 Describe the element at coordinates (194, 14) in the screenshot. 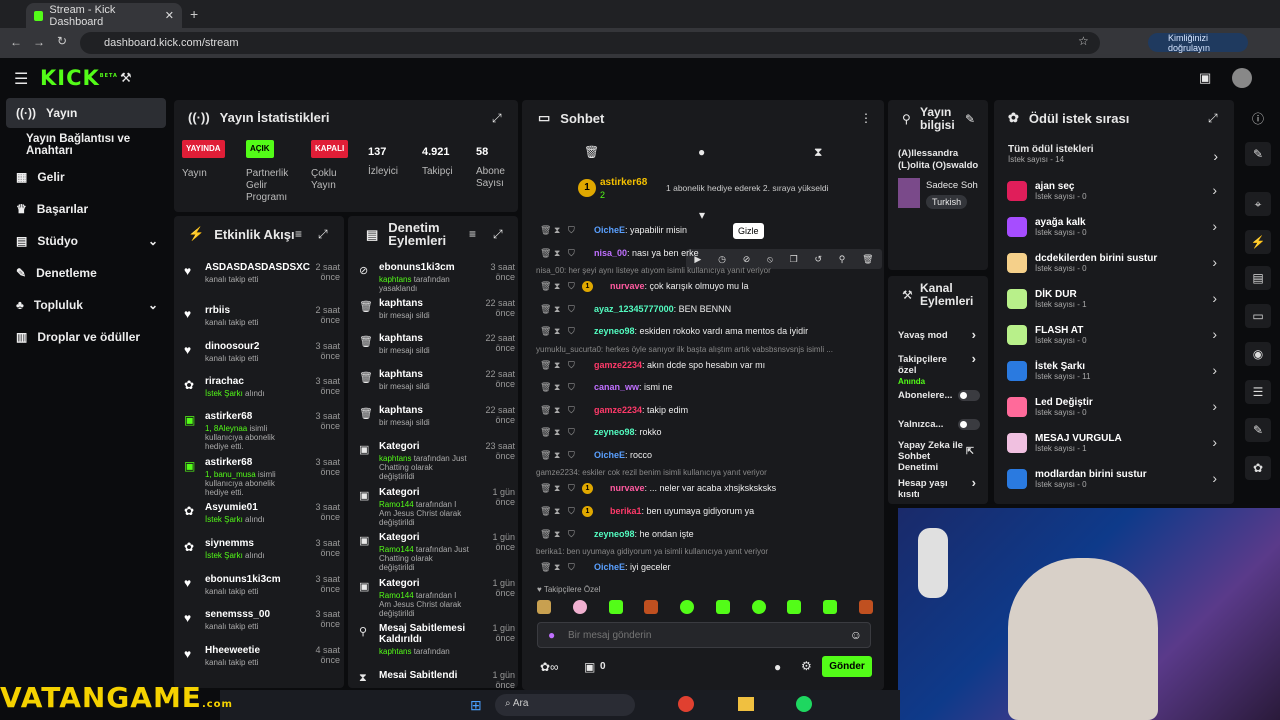

I see `new-tab-button: +` at that location.